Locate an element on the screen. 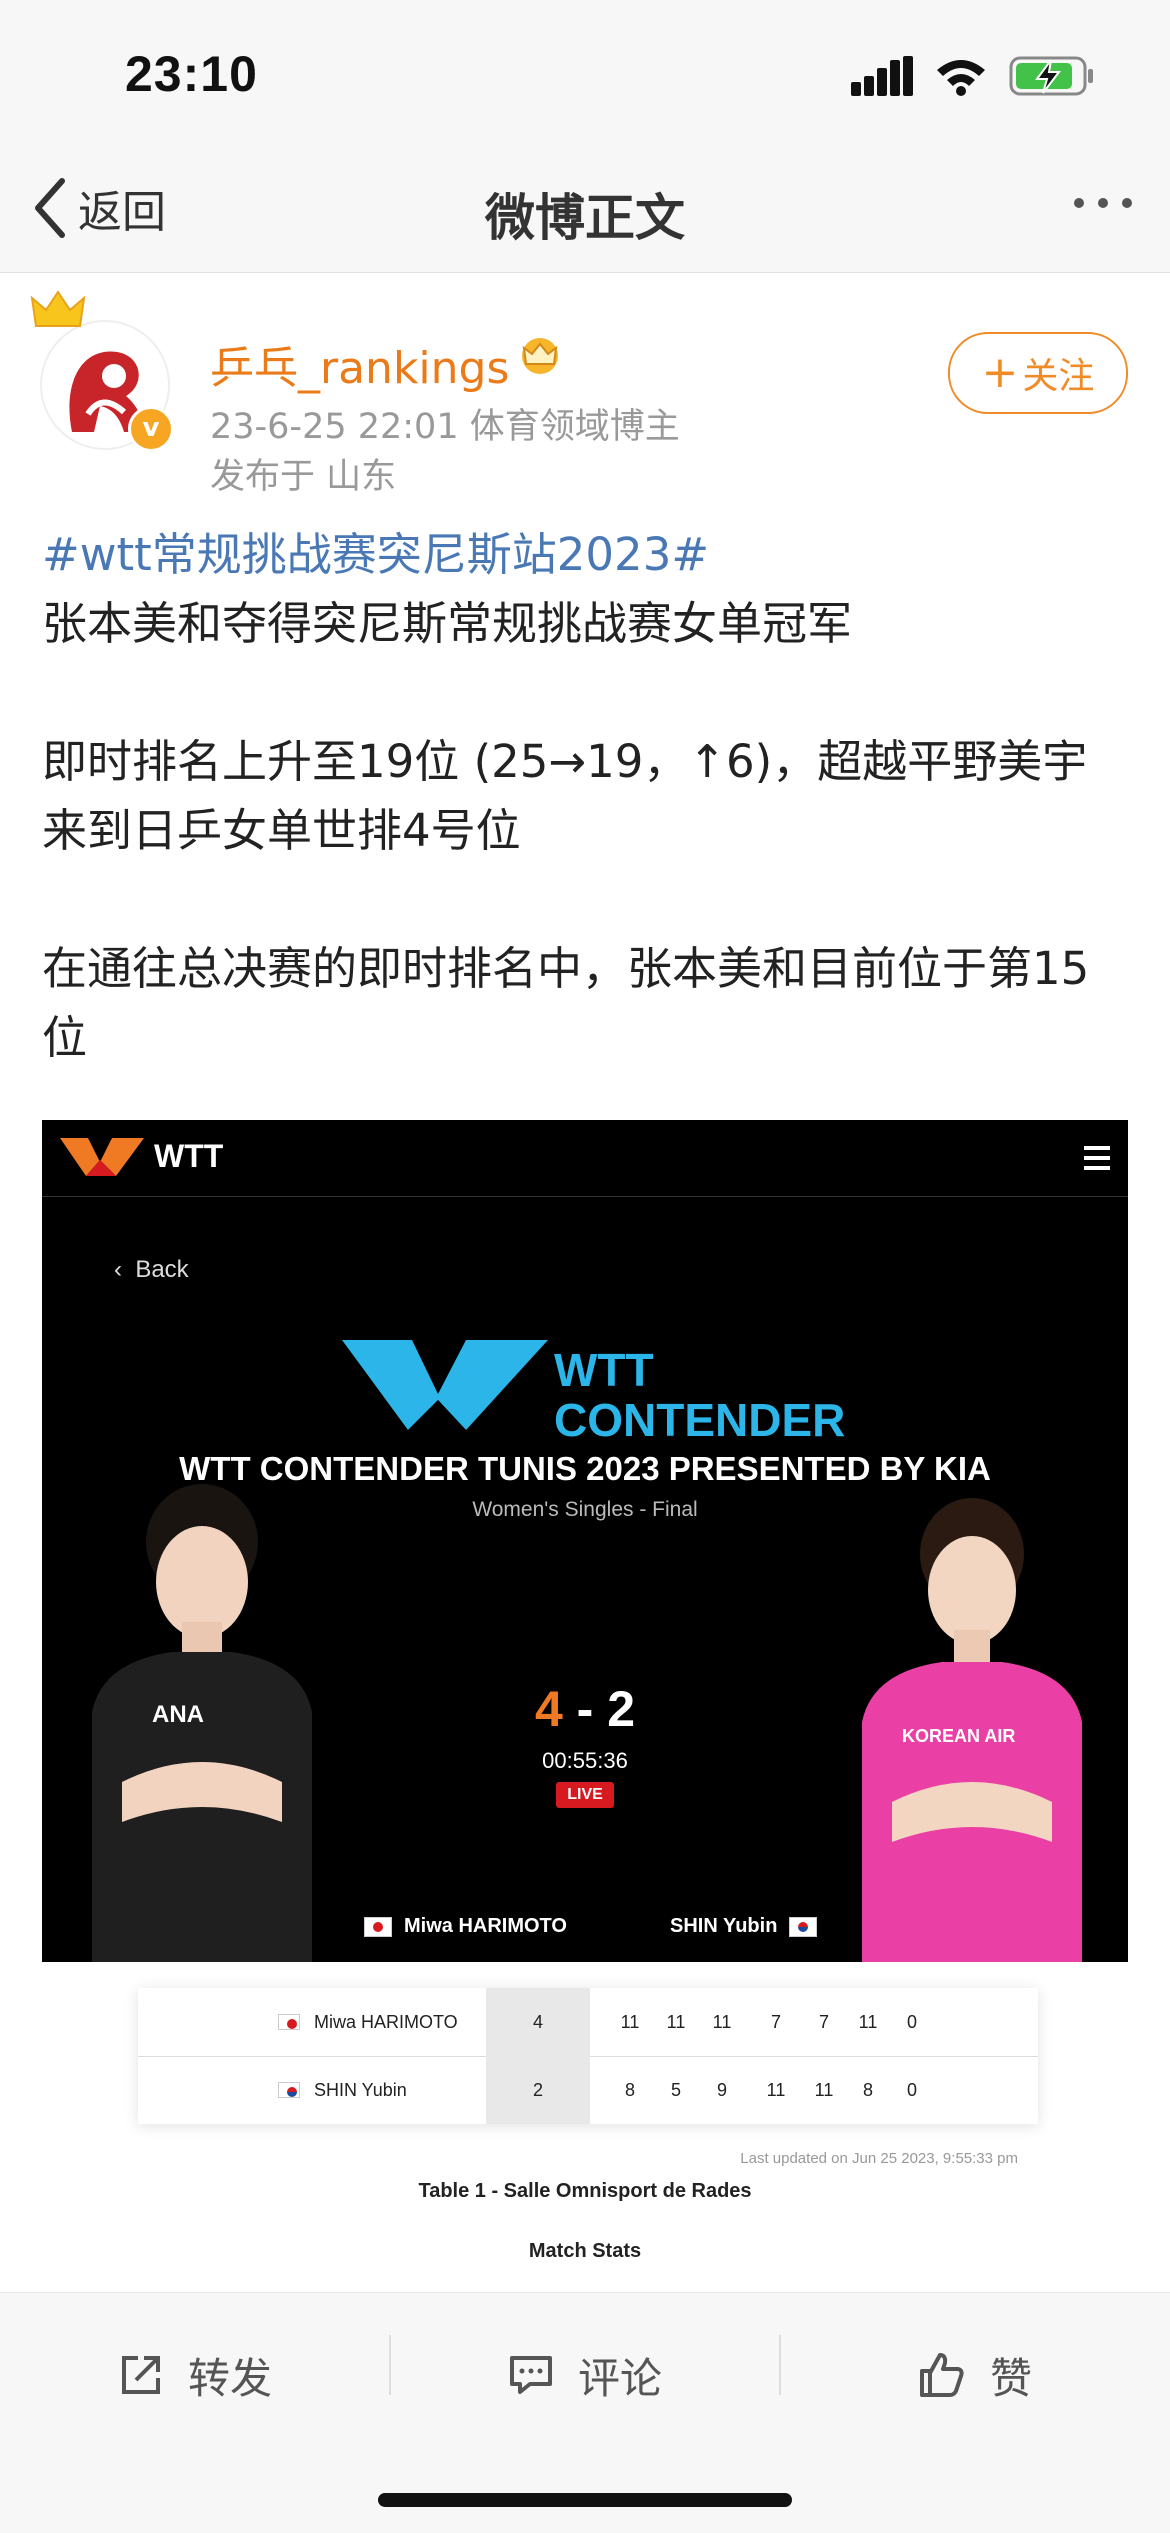  score-home: 4 is located at coordinates (548, 1709).